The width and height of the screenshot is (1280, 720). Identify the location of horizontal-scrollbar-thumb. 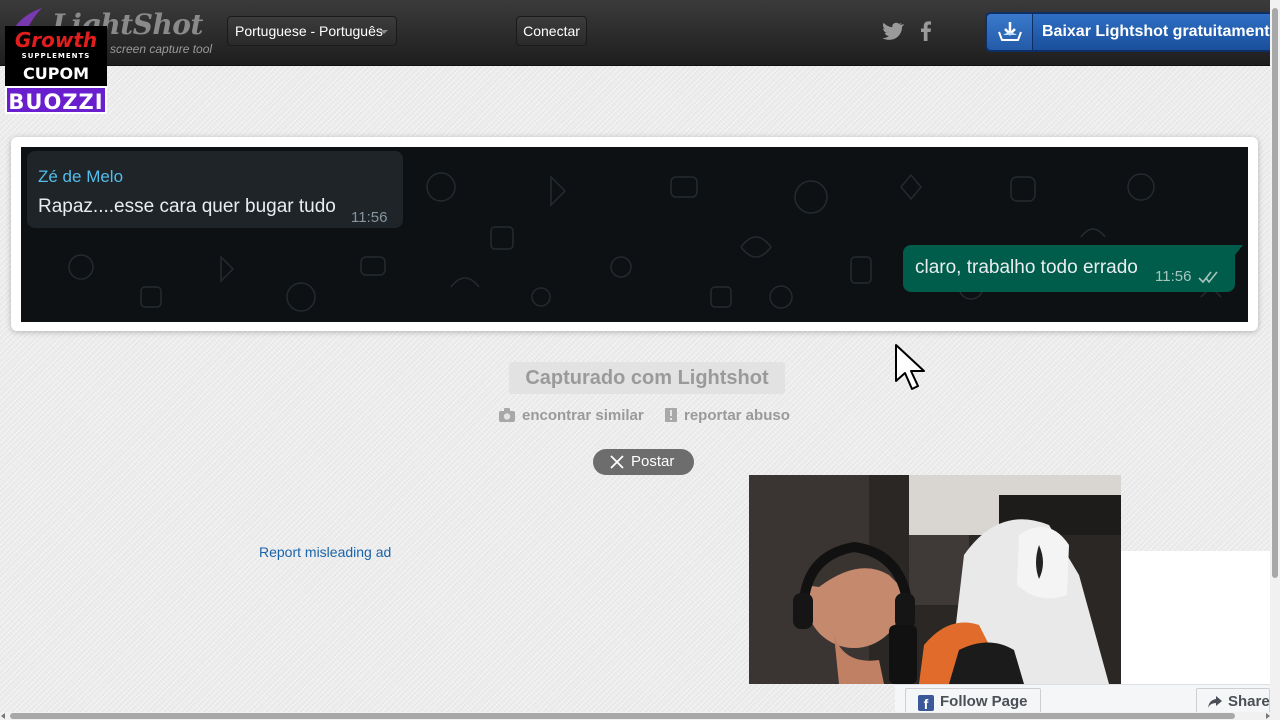
(622, 716).